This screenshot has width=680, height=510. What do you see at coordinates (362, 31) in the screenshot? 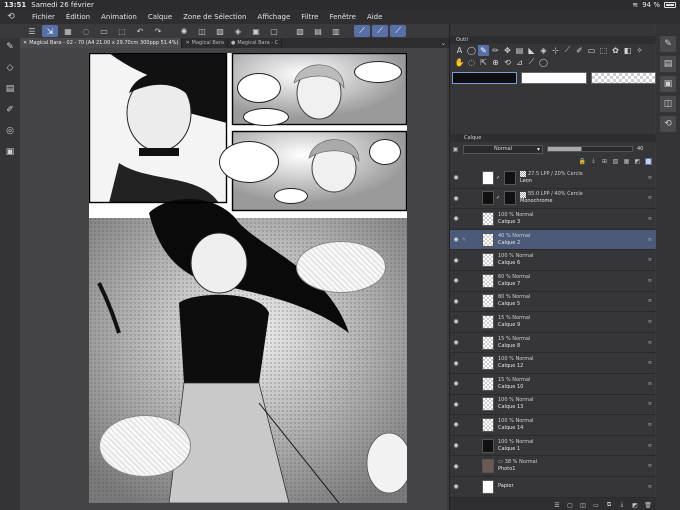
I see `stroke-stabilizer-1-icon: ⟋` at bounding box center [362, 31].